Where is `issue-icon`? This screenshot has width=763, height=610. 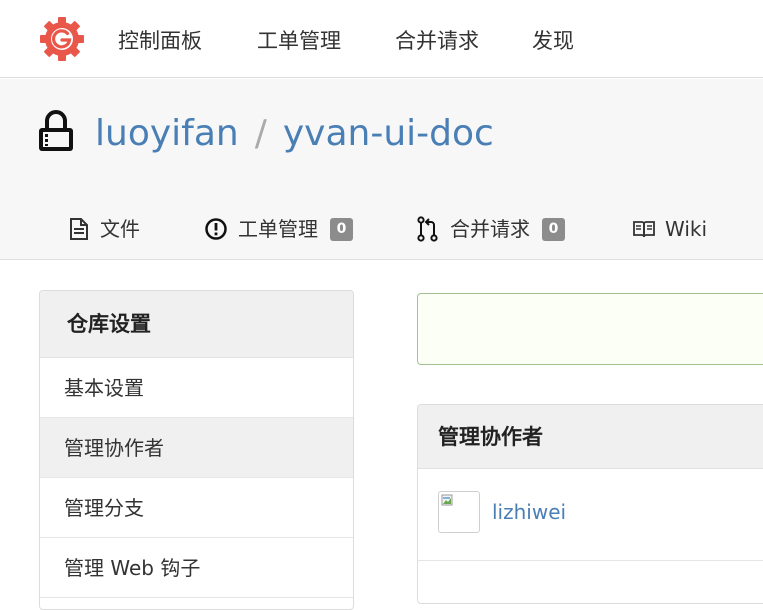 issue-icon is located at coordinates (216, 229).